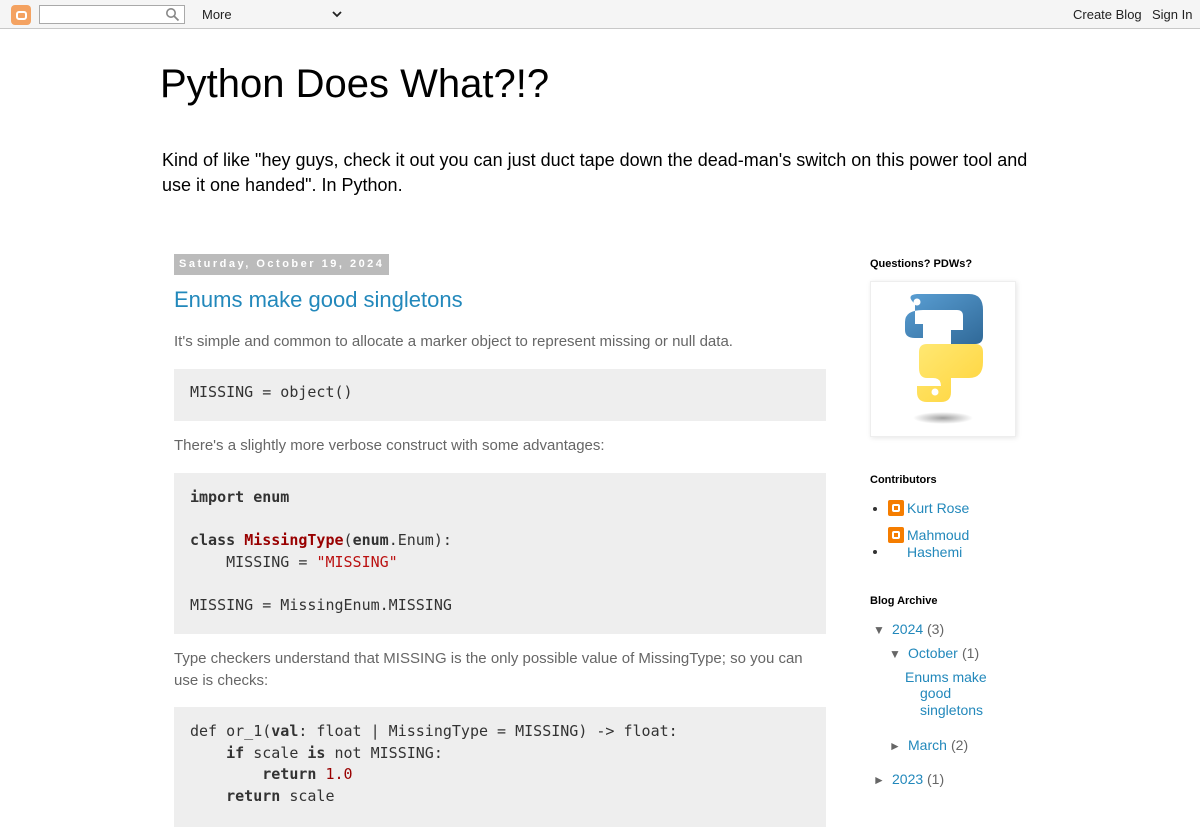  What do you see at coordinates (921, 264) in the screenshot?
I see `questions-heading: Questions? PDWs?` at bounding box center [921, 264].